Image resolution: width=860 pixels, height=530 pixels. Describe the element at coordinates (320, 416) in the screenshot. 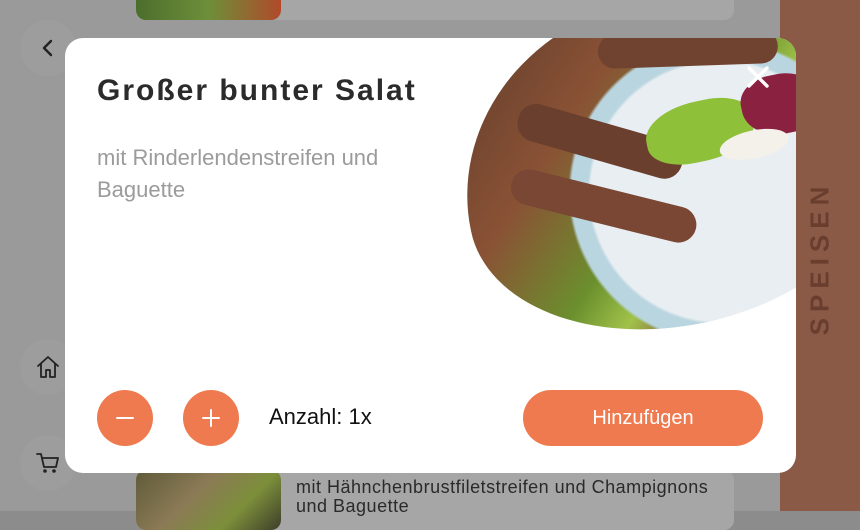

I see `quantity-label: Anzahl: 1x` at that location.